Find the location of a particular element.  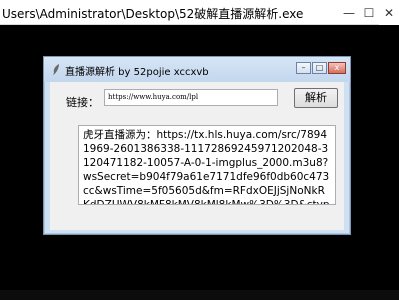

url-input: https://www.huya.com/lpl is located at coordinates (191, 97).